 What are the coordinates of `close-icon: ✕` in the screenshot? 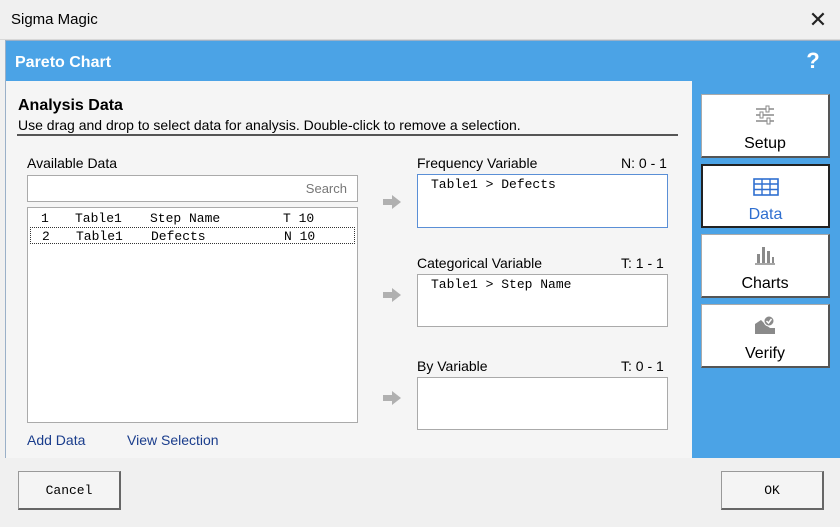 It's located at (818, 19).